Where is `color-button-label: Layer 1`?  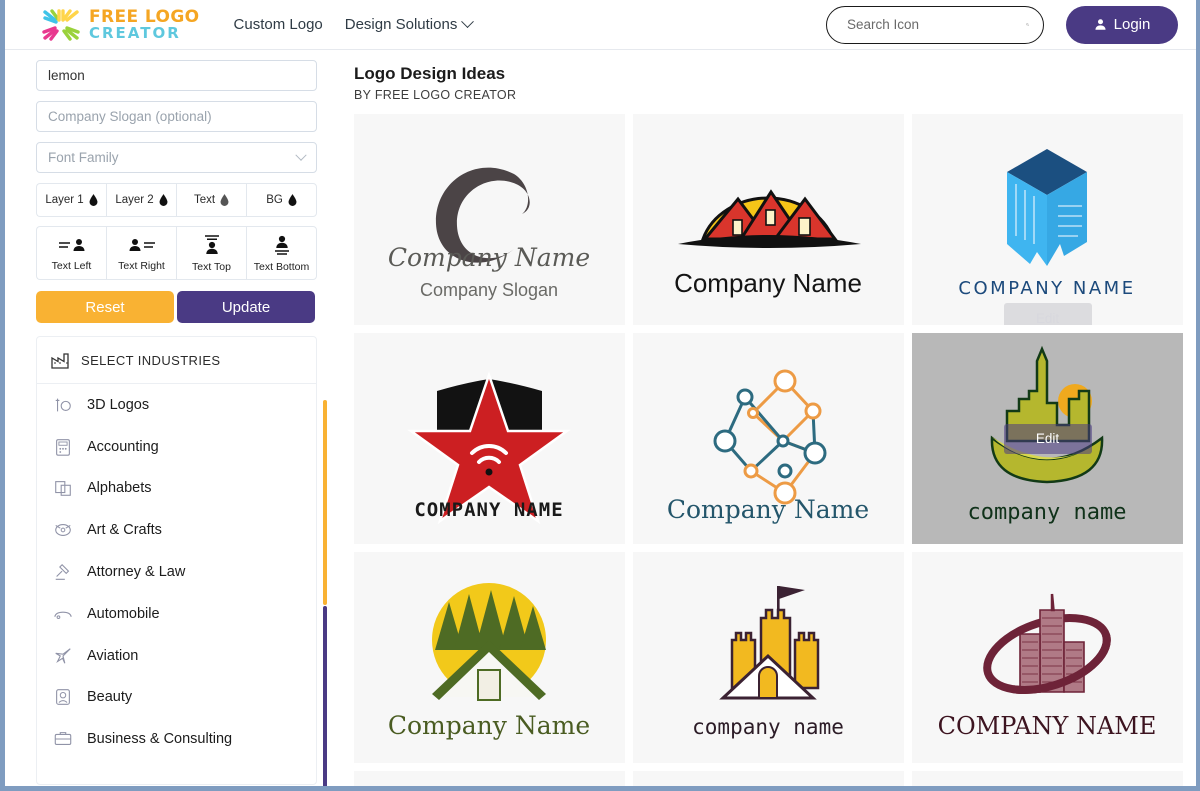
color-button-label: Layer 1 is located at coordinates (64, 200).